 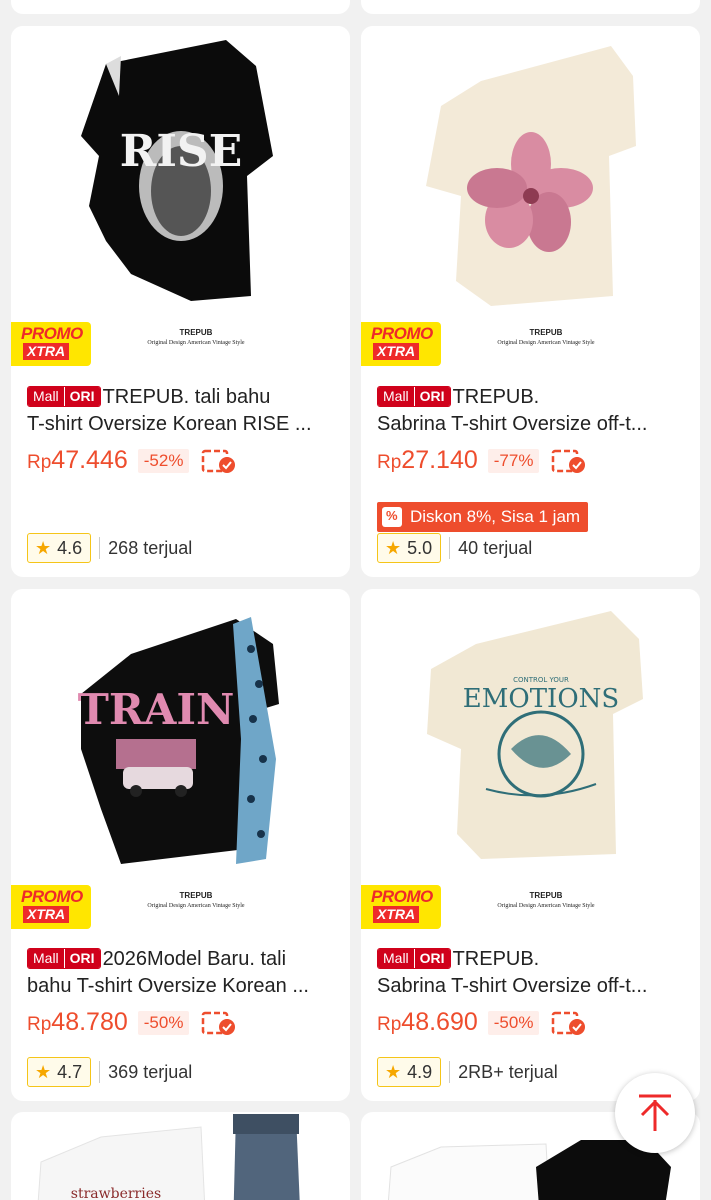 What do you see at coordinates (483, 517) in the screenshot?
I see `flash-discount-label: Diskon 8%, Sisa 1 jam` at bounding box center [483, 517].